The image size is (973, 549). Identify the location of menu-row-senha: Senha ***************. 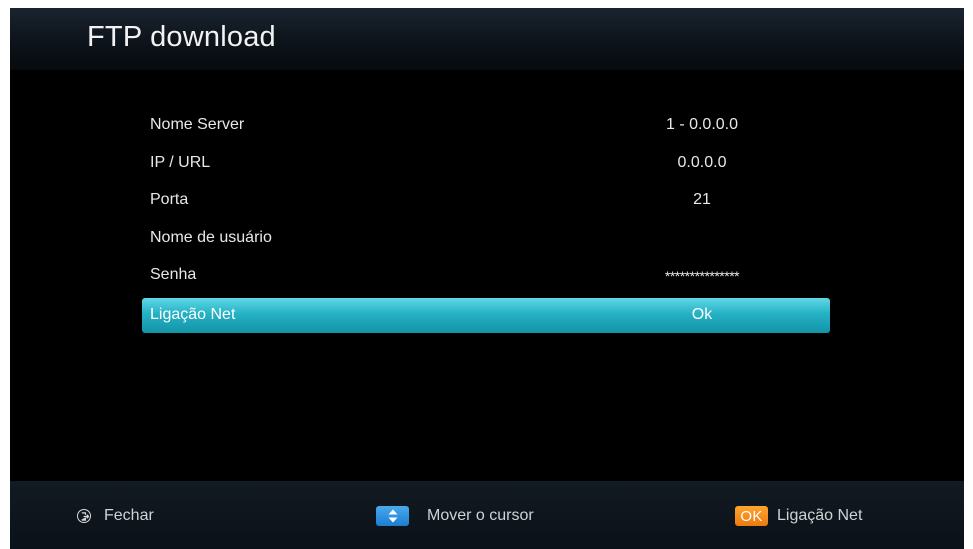
(486, 277).